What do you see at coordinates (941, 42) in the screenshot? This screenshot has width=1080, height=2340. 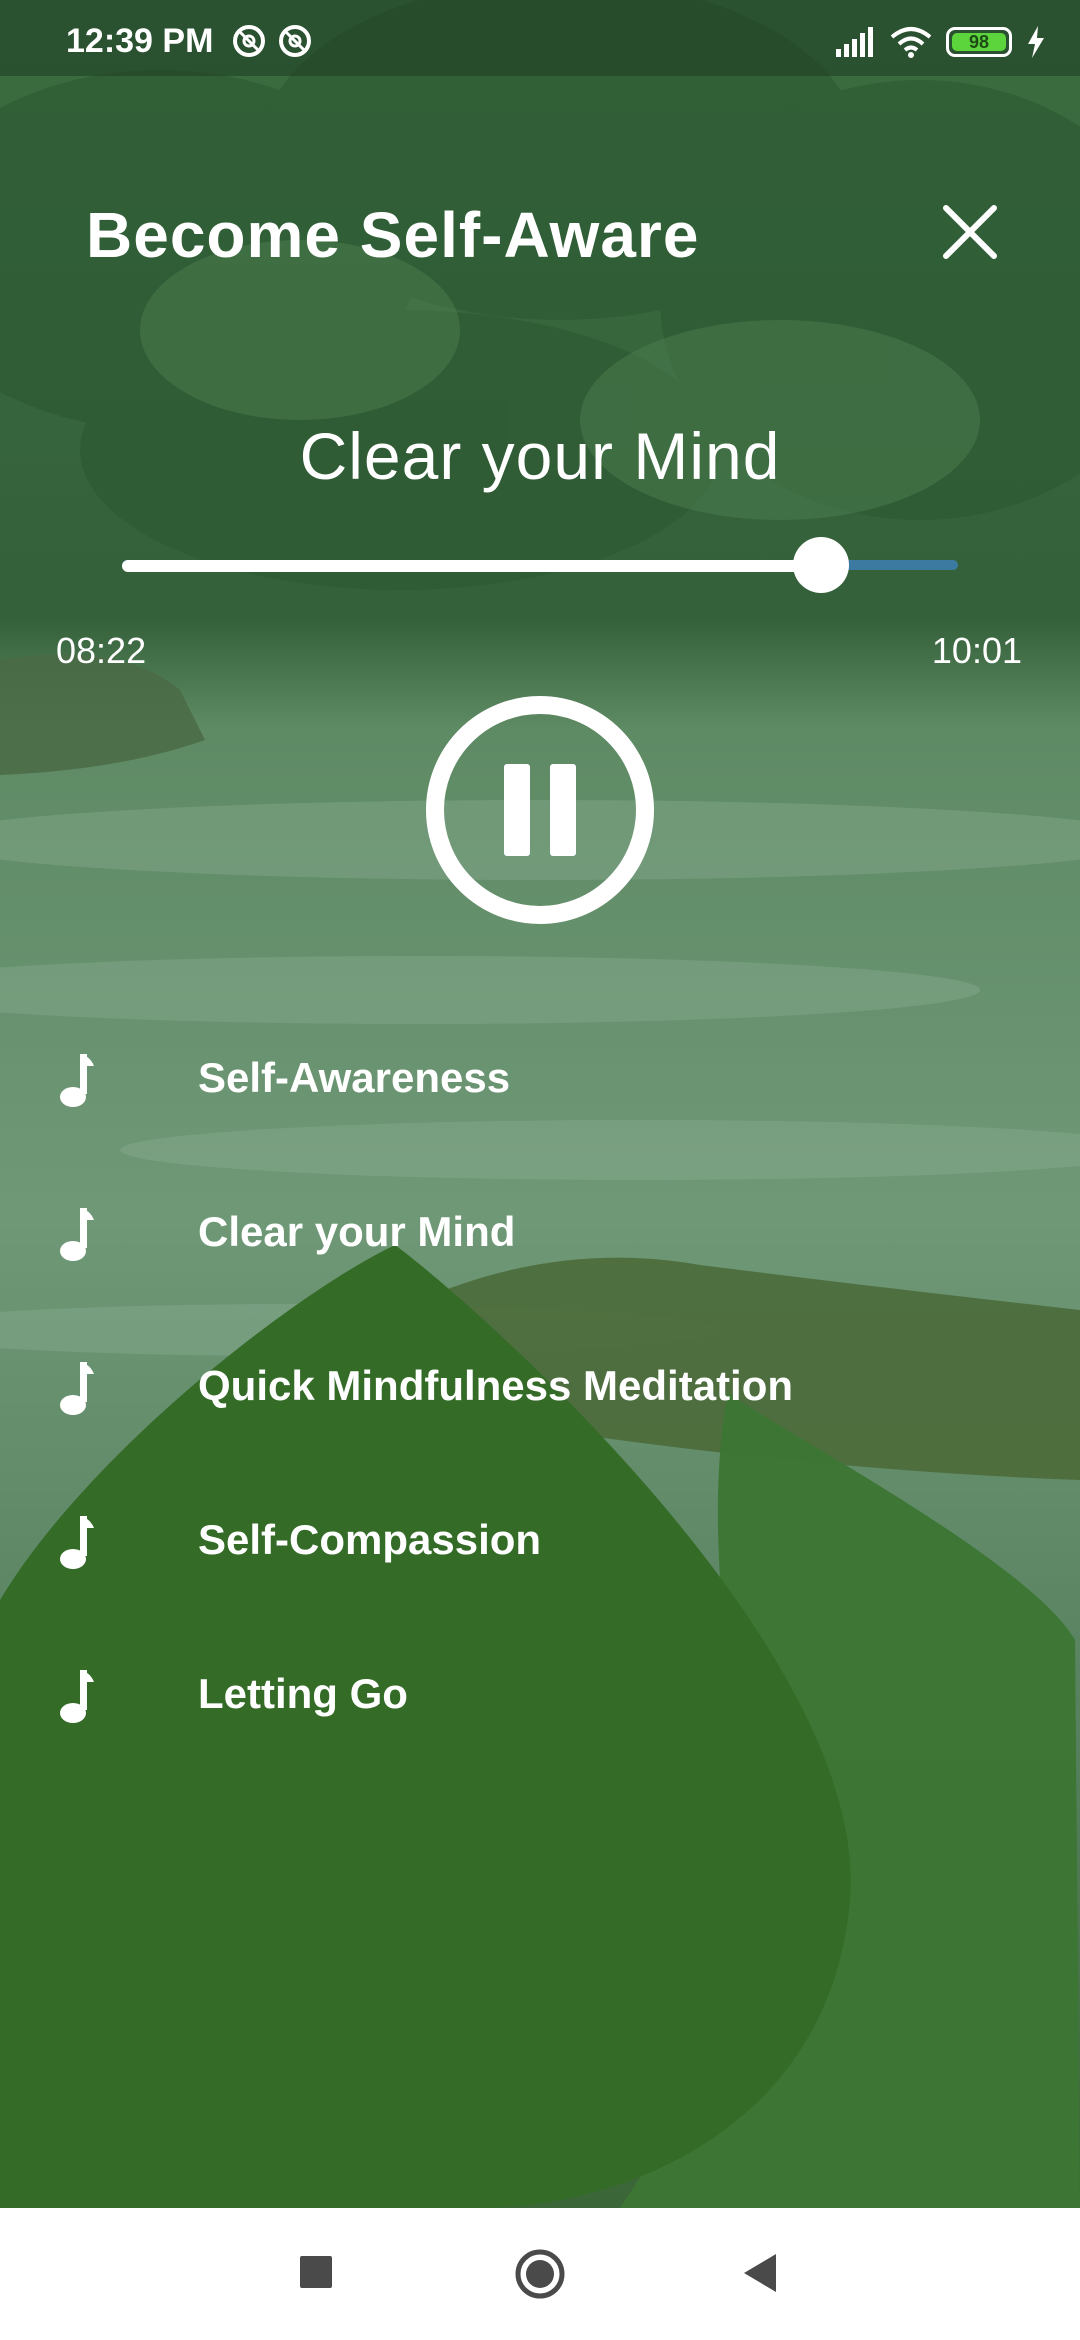 I see `system-status-icons: 98` at bounding box center [941, 42].